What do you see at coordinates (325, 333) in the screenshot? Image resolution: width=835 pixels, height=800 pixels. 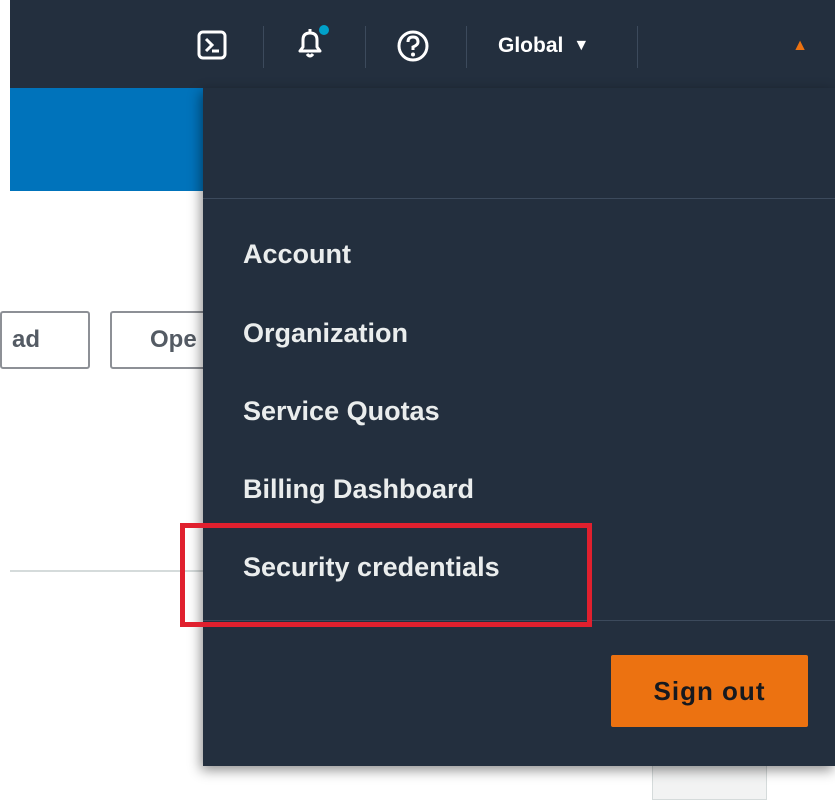 I see `menu-item-organization: Organization` at bounding box center [325, 333].